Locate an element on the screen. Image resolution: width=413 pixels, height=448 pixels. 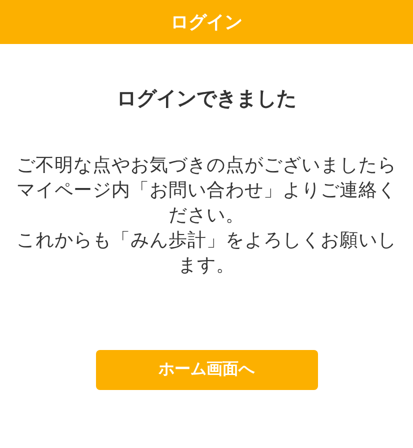
message-text: これからも「みん歩計」をよろしくお願いします。 is located at coordinates (206, 252).